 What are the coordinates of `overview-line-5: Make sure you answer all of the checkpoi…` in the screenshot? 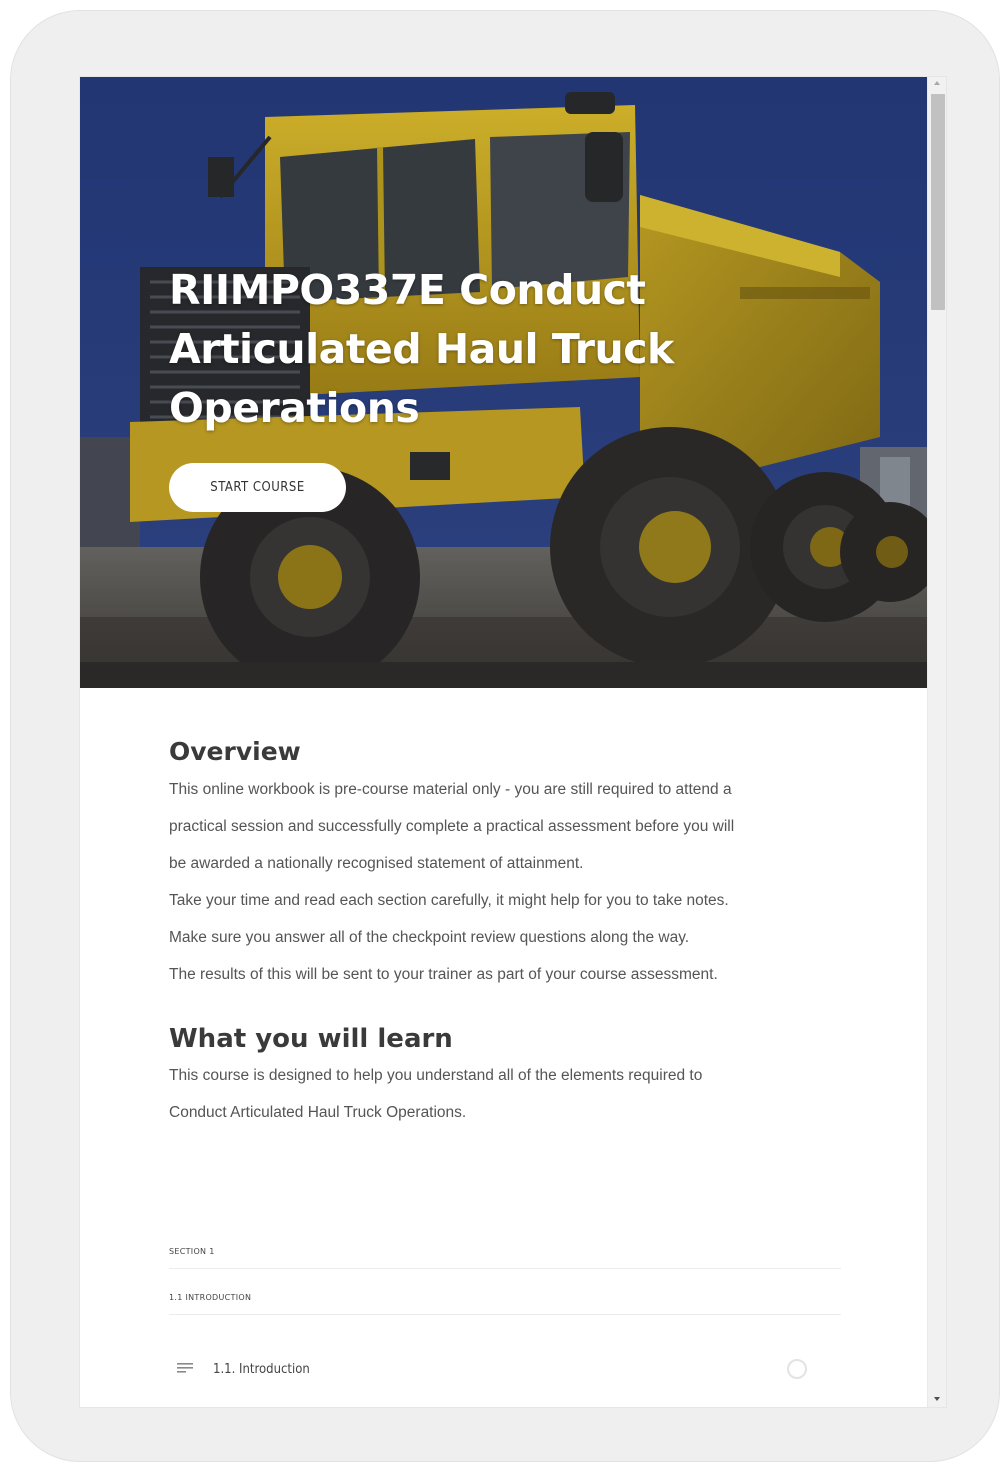 It's located at (429, 937).